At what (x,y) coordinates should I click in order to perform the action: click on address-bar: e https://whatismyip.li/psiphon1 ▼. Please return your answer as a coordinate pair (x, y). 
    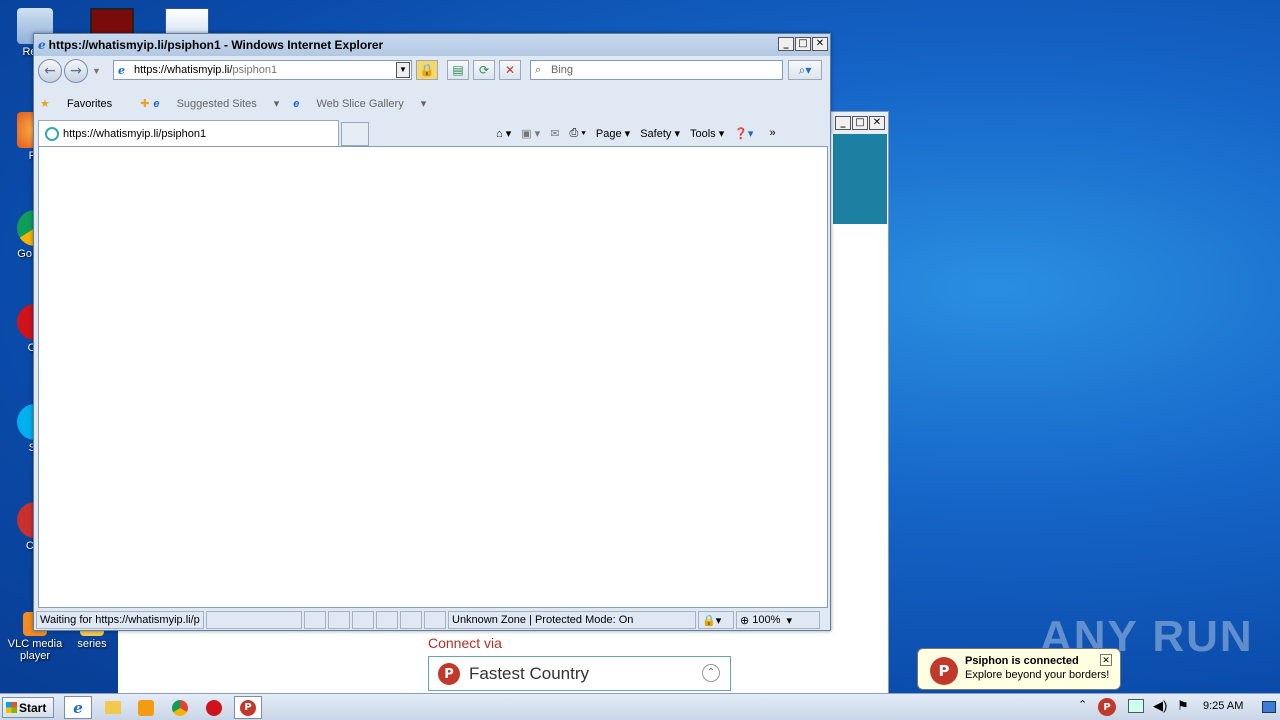
    Looking at the image, I should click on (262, 70).